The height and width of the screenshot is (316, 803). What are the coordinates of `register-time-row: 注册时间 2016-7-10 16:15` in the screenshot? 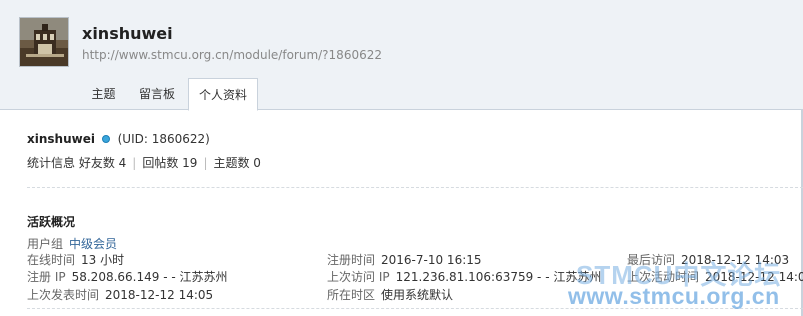 It's located at (404, 259).